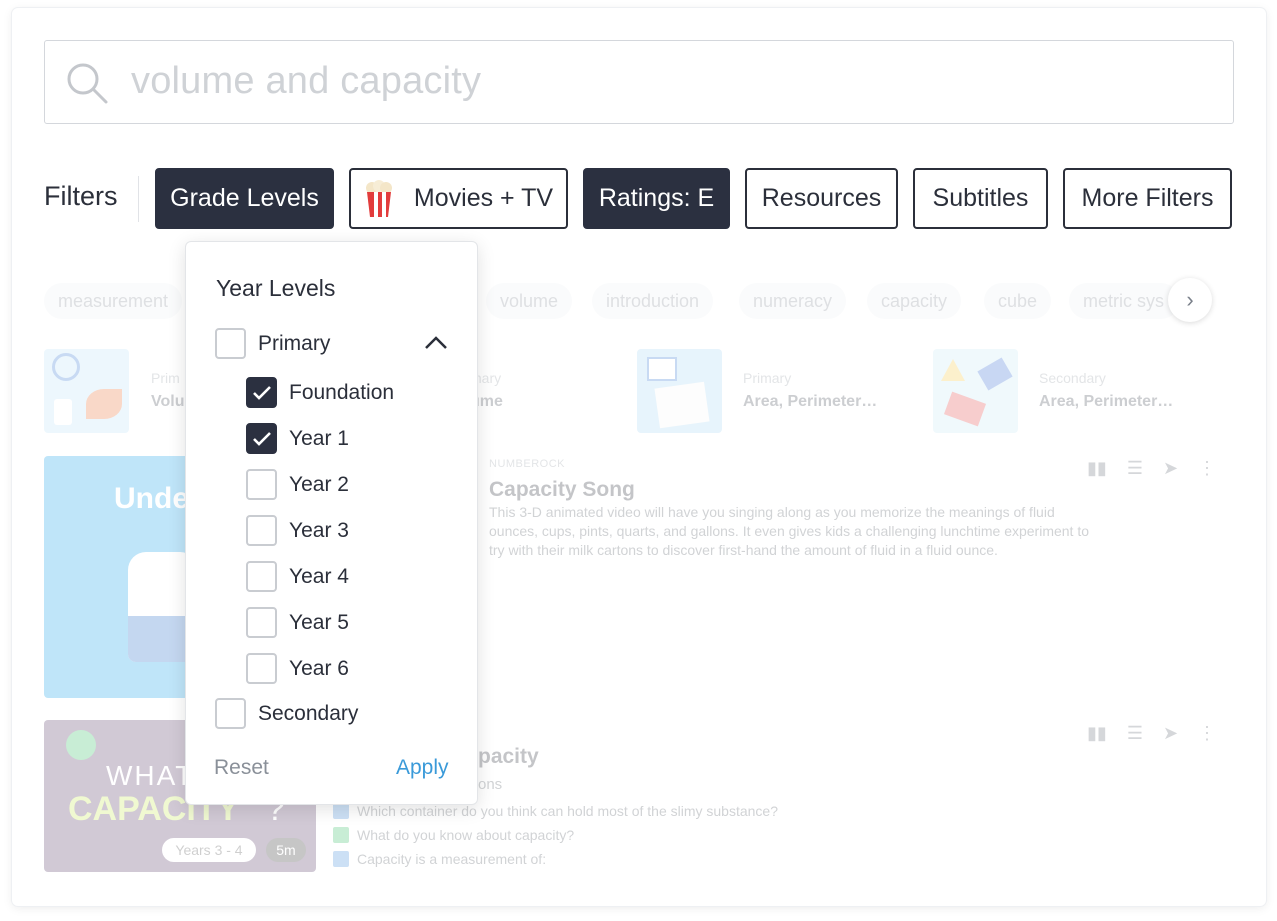 The image size is (1277, 921). Describe the element at coordinates (297, 530) in the screenshot. I see `checkbox-year-item: Year 3` at that location.